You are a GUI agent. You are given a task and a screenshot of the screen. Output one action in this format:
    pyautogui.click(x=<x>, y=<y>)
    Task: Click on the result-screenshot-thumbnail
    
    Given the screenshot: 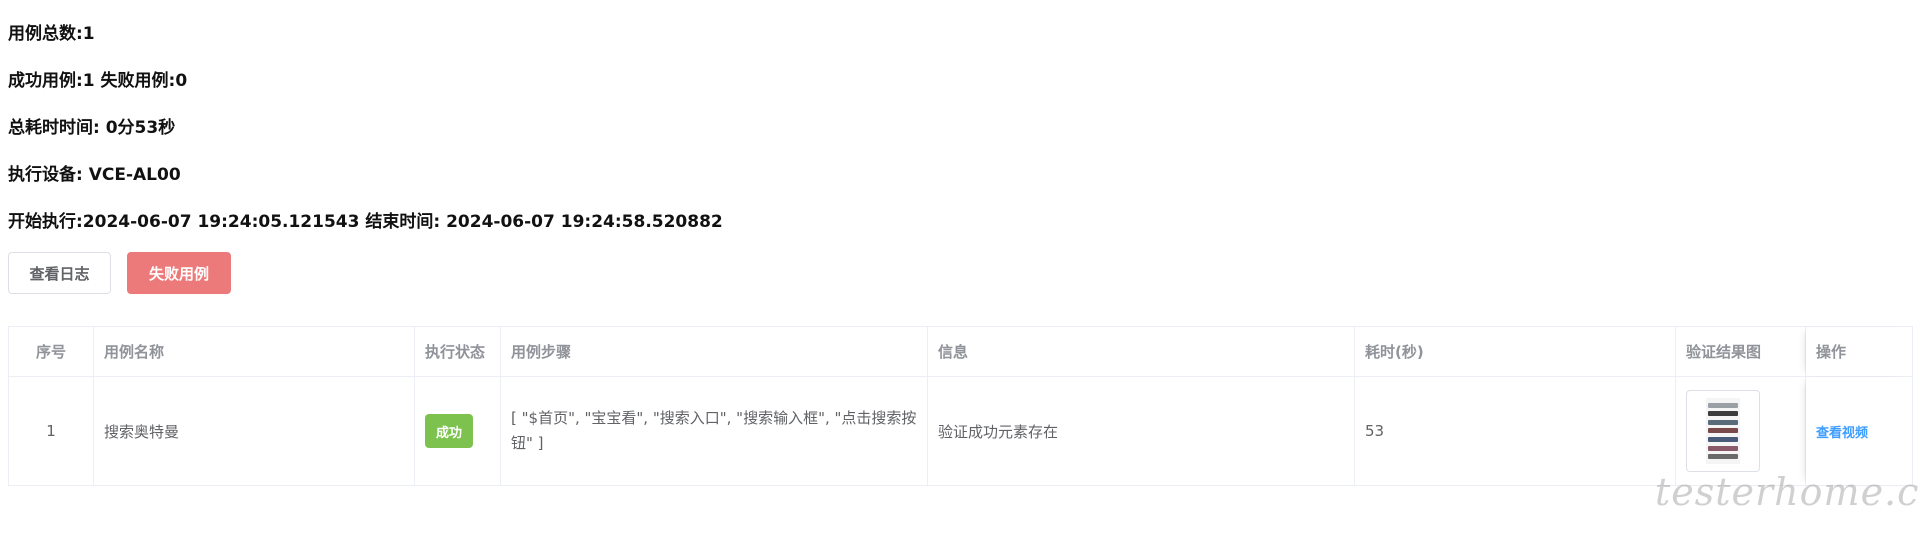 What is the action you would take?
    pyautogui.click(x=1723, y=431)
    